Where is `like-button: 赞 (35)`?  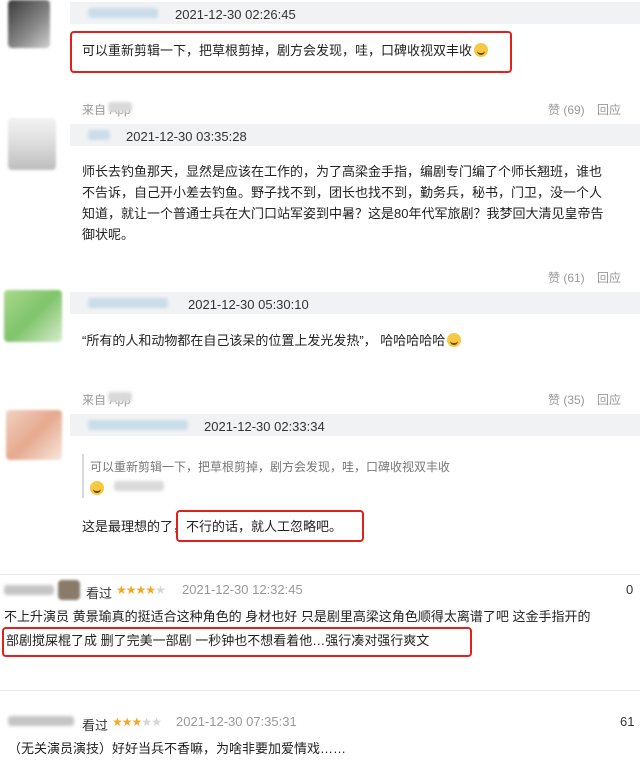 like-button: 赞 (35) is located at coordinates (566, 399).